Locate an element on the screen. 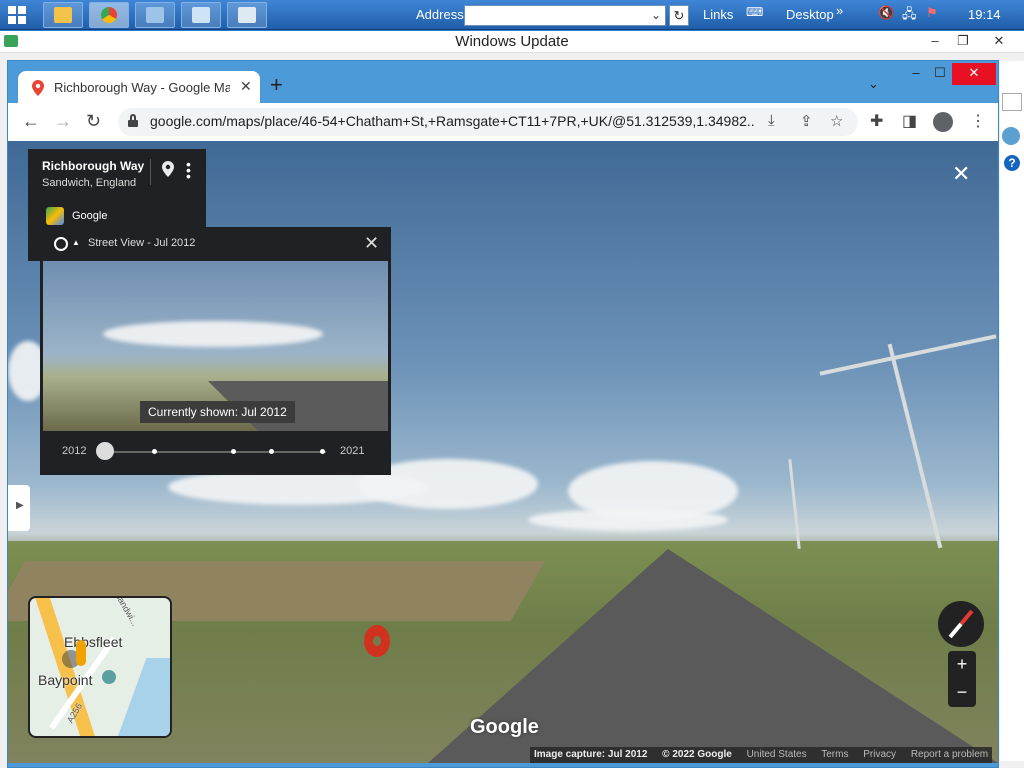 The image size is (1024, 768). help-icon: ? is located at coordinates (1012, 163).